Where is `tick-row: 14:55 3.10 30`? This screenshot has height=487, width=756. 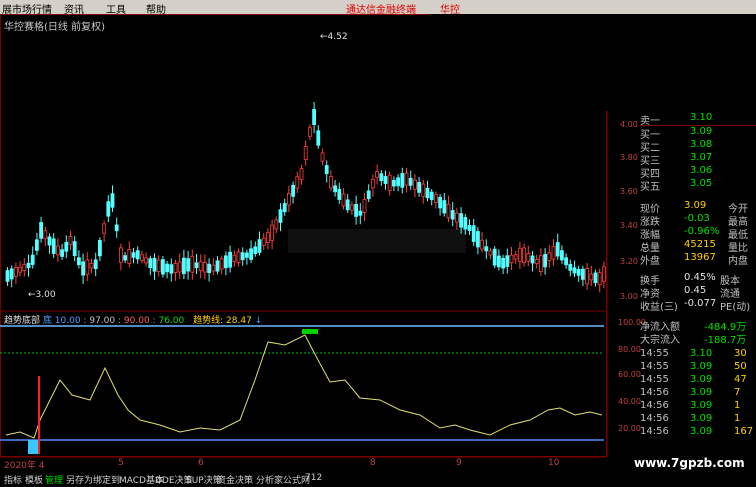 tick-row: 14:55 3.10 30 is located at coordinates (698, 354).